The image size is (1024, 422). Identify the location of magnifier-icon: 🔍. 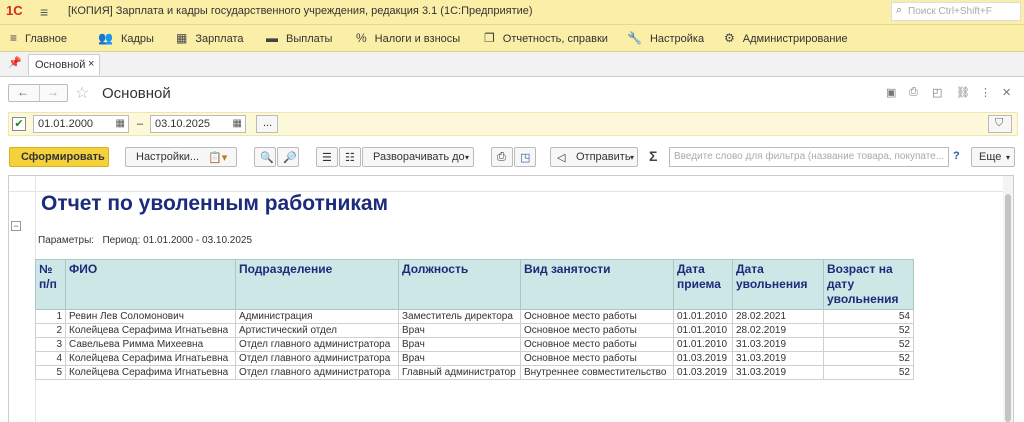
(267, 158).